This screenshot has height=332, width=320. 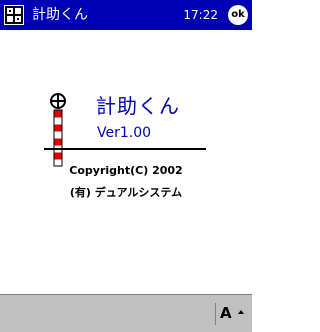 I want to click on version-label: Ver1.00, so click(x=124, y=133).